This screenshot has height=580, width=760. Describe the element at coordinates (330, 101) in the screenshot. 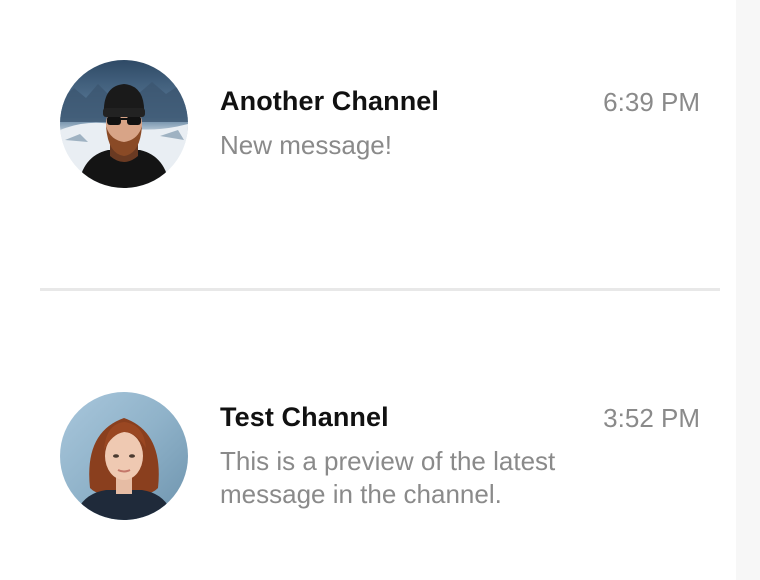

I see `channel-name: Another Channel` at that location.